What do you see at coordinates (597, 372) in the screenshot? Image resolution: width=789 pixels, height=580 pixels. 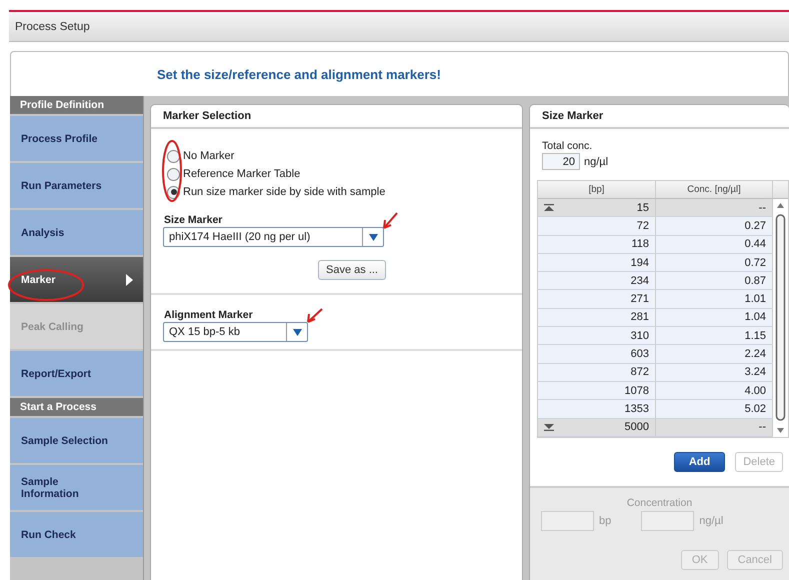 I see `table-cell: 872` at bounding box center [597, 372].